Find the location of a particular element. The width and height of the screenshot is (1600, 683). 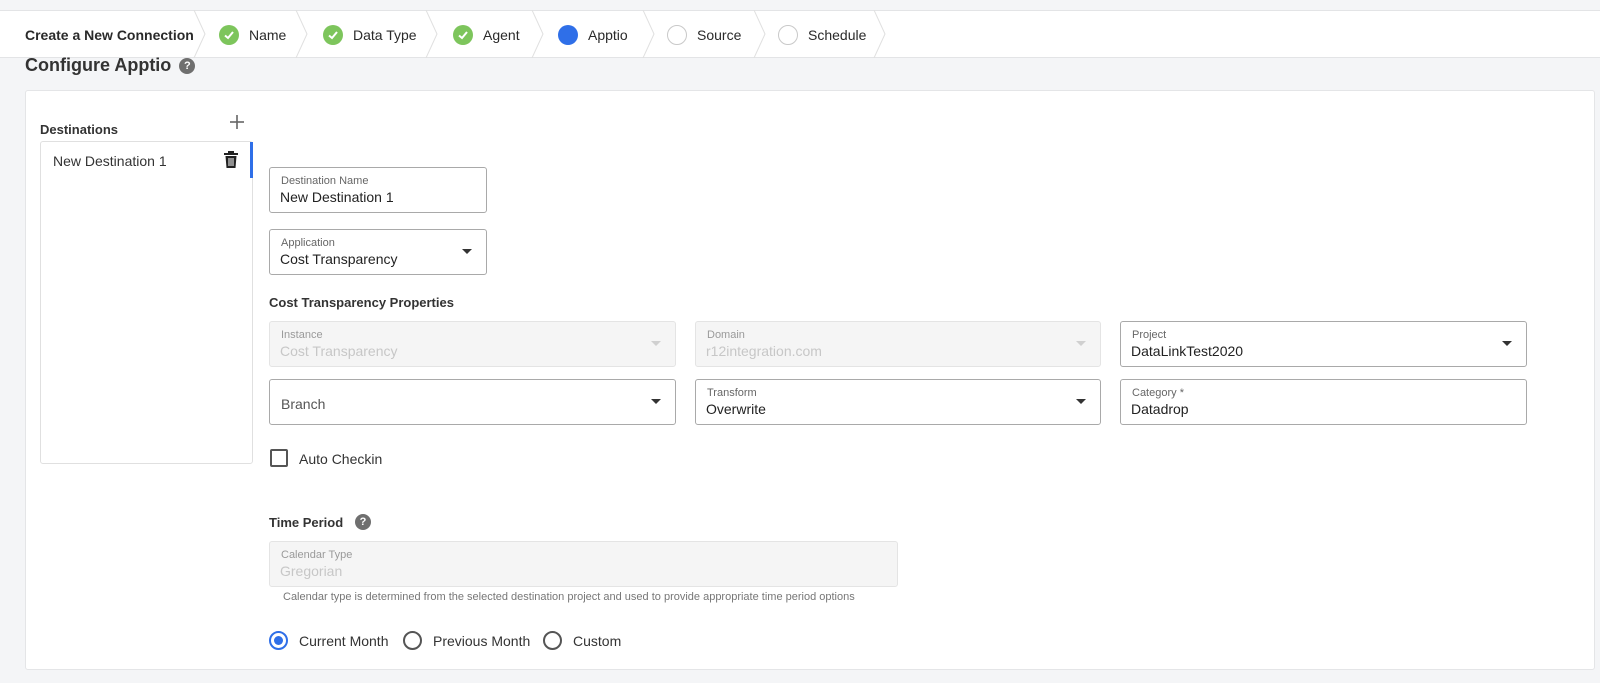

step-data-type: Data Type is located at coordinates (370, 35).